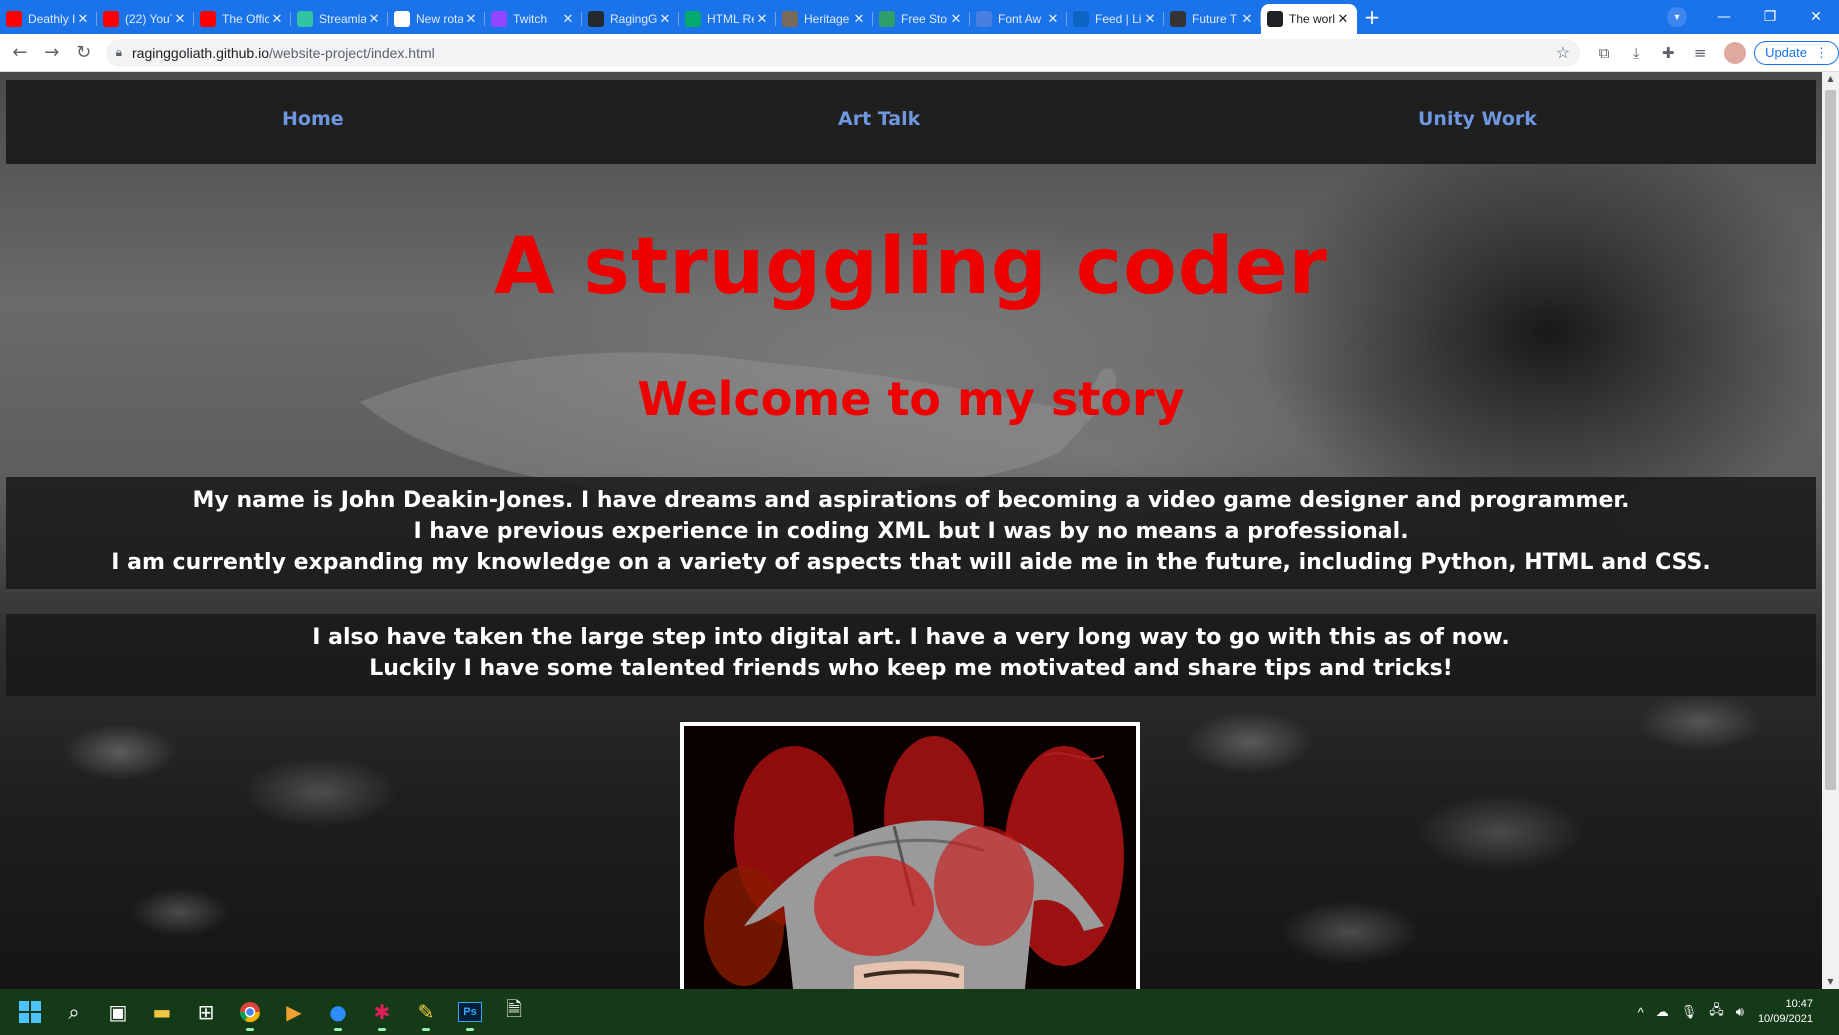 The image size is (1839, 1035). Describe the element at coordinates (1770, 17) in the screenshot. I see `restore-icon: ❐` at that location.